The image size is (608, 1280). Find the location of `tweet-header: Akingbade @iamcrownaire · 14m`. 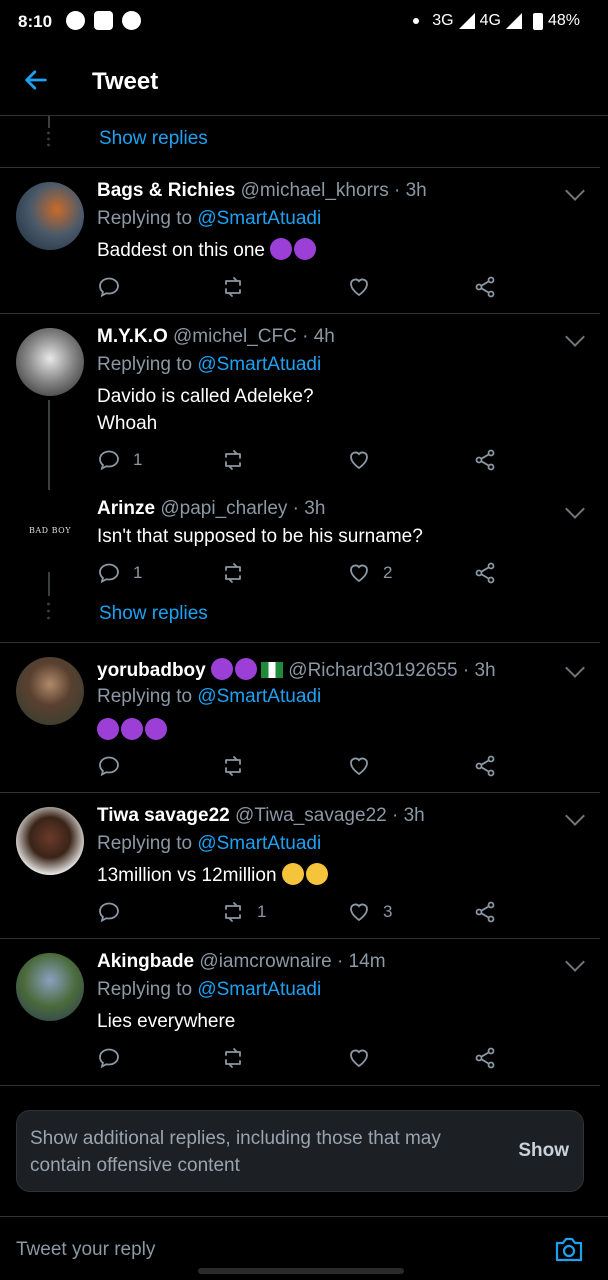

tweet-header: Akingbade @iamcrownaire · 14m is located at coordinates (241, 962).